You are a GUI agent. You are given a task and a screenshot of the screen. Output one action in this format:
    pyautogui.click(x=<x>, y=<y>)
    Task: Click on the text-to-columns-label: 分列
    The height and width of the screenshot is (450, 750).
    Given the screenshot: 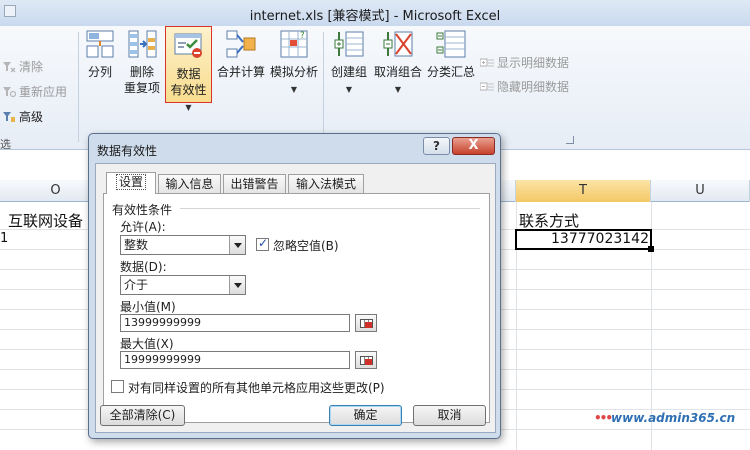 What is the action you would take?
    pyautogui.click(x=99, y=72)
    